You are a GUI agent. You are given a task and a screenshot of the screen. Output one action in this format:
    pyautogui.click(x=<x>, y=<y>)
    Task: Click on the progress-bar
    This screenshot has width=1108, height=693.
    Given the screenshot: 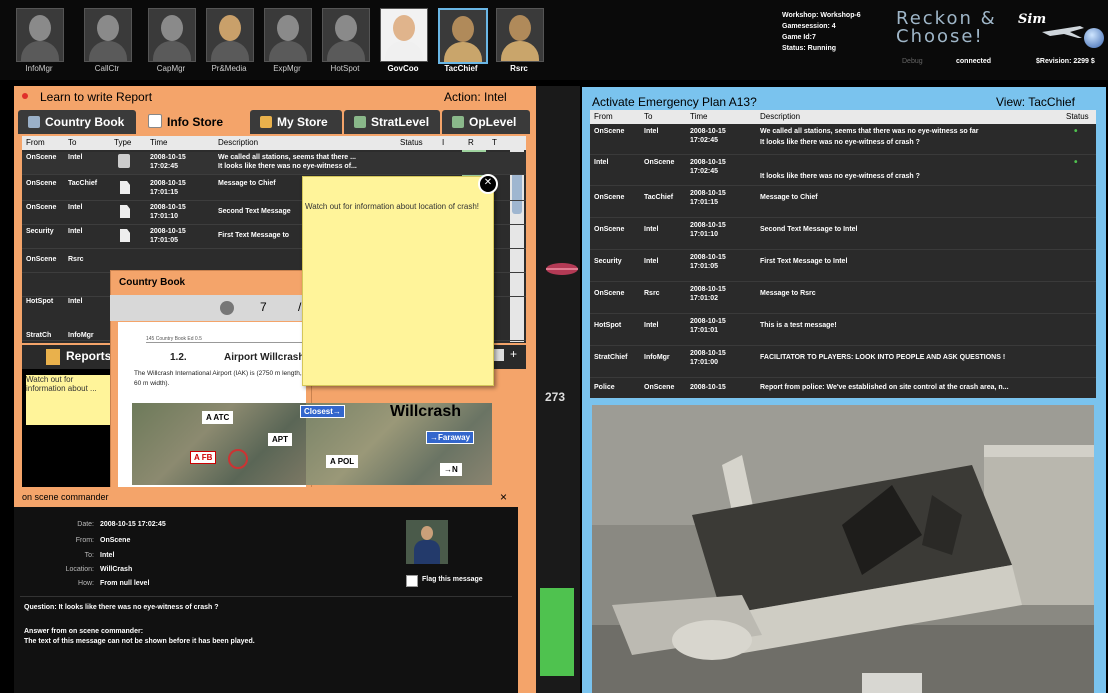 What is the action you would take?
    pyautogui.click(x=557, y=632)
    